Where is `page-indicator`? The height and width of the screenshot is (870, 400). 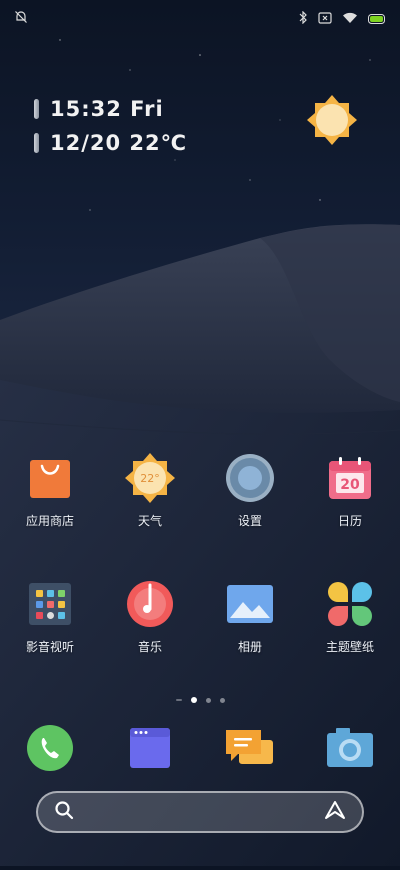 page-indicator is located at coordinates (200, 700).